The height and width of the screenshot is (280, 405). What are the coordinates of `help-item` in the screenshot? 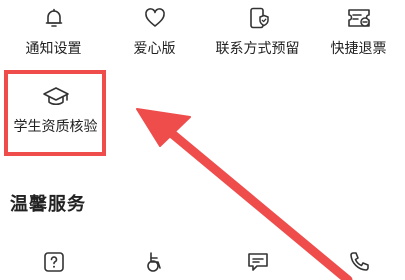 It's located at (53, 262).